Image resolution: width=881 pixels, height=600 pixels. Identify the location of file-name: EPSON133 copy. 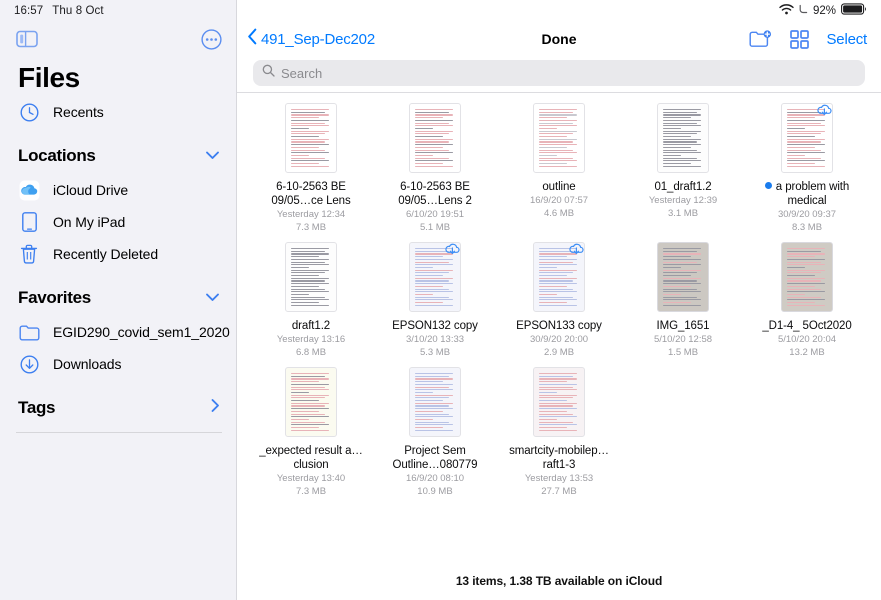
(559, 326).